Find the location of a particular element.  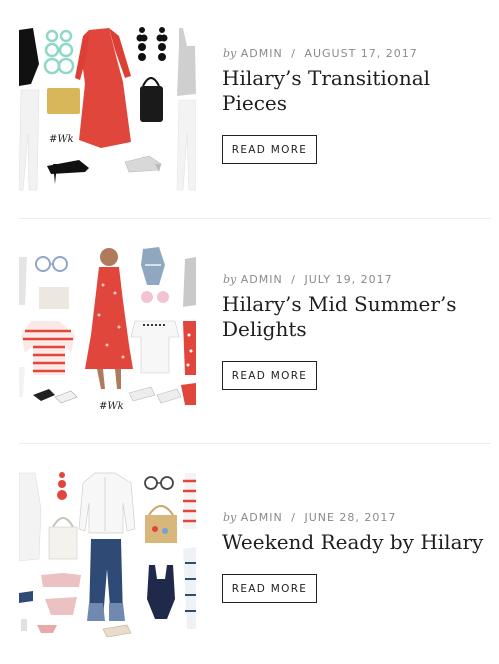

outfit-collage-image is located at coordinates (107, 555).